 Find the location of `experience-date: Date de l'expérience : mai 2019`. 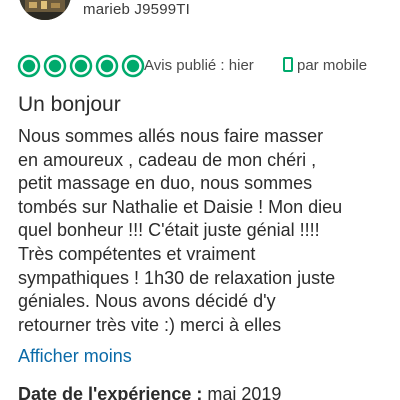

experience-date: Date de l'expérience : mai 2019 is located at coordinates (149, 392).